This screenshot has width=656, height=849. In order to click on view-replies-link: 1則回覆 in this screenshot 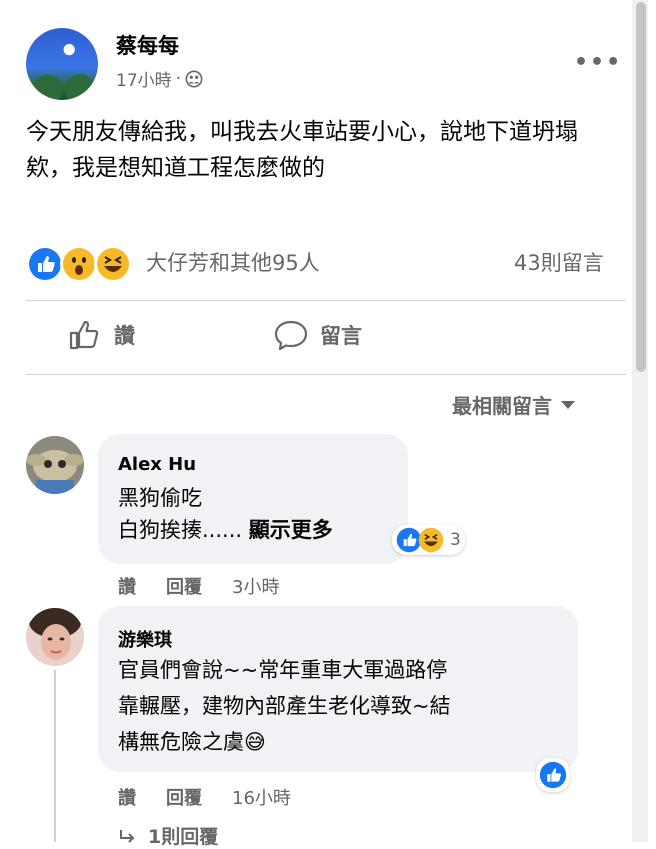, I will do `click(168, 835)`.